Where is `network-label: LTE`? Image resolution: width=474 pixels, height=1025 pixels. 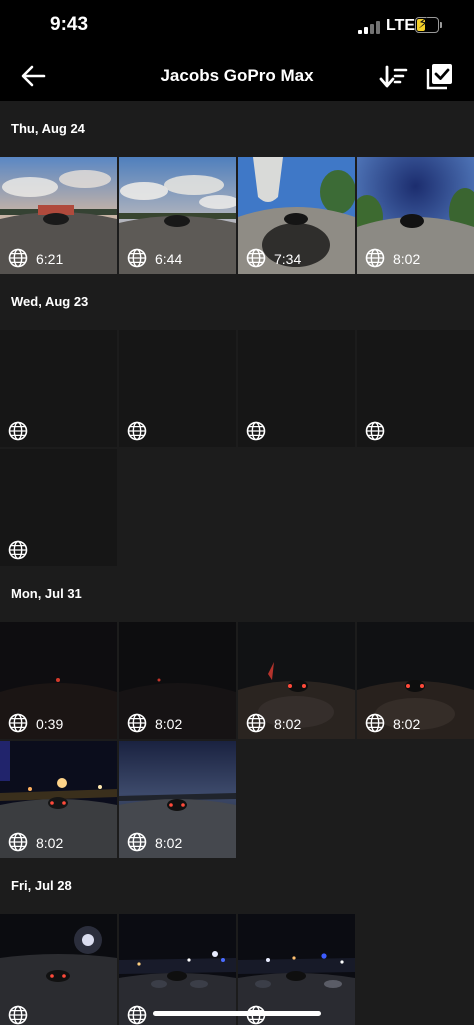 network-label: LTE is located at coordinates (401, 25).